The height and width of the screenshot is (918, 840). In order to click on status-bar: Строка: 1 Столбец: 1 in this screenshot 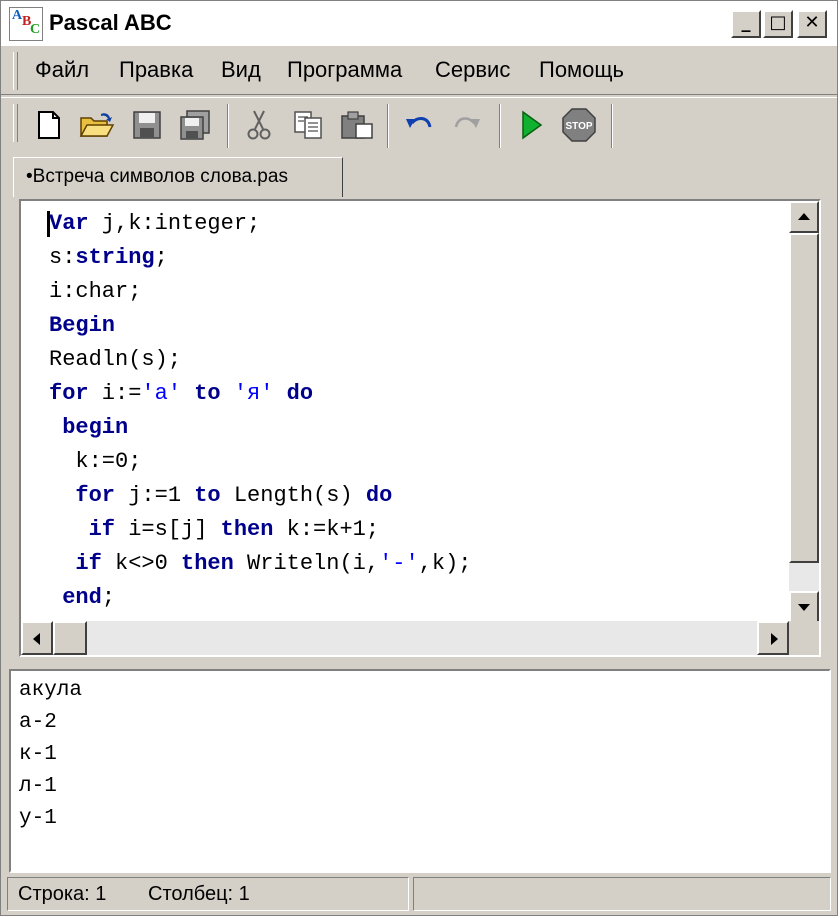, I will do `click(419, 895)`.